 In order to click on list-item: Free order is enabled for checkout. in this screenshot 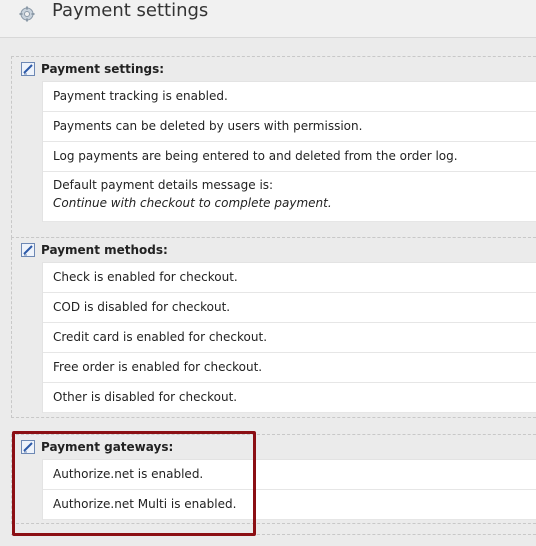, I will do `click(289, 368)`.